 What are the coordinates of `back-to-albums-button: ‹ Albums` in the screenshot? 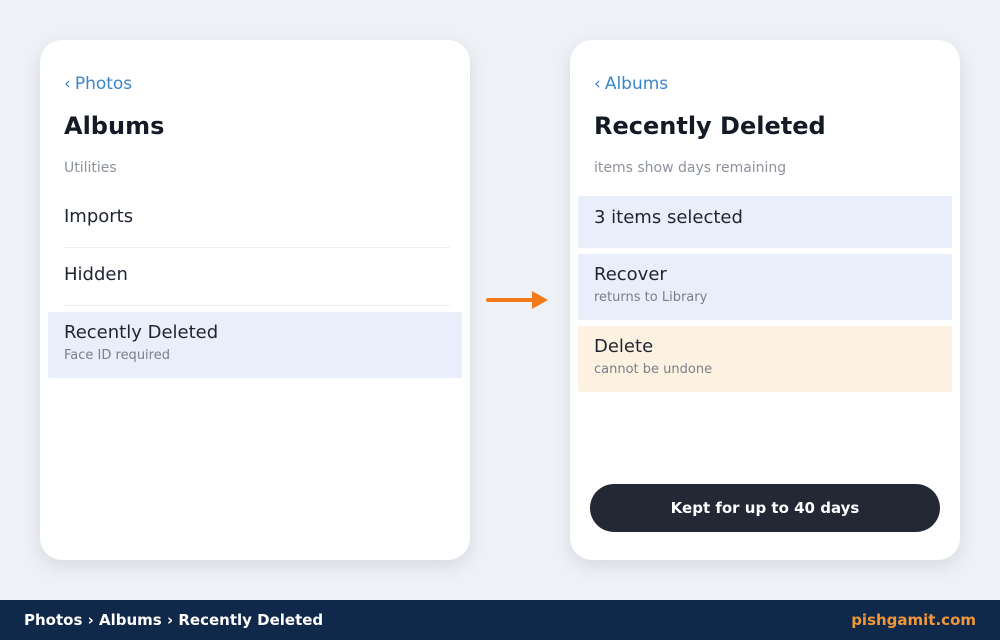 It's located at (631, 84).